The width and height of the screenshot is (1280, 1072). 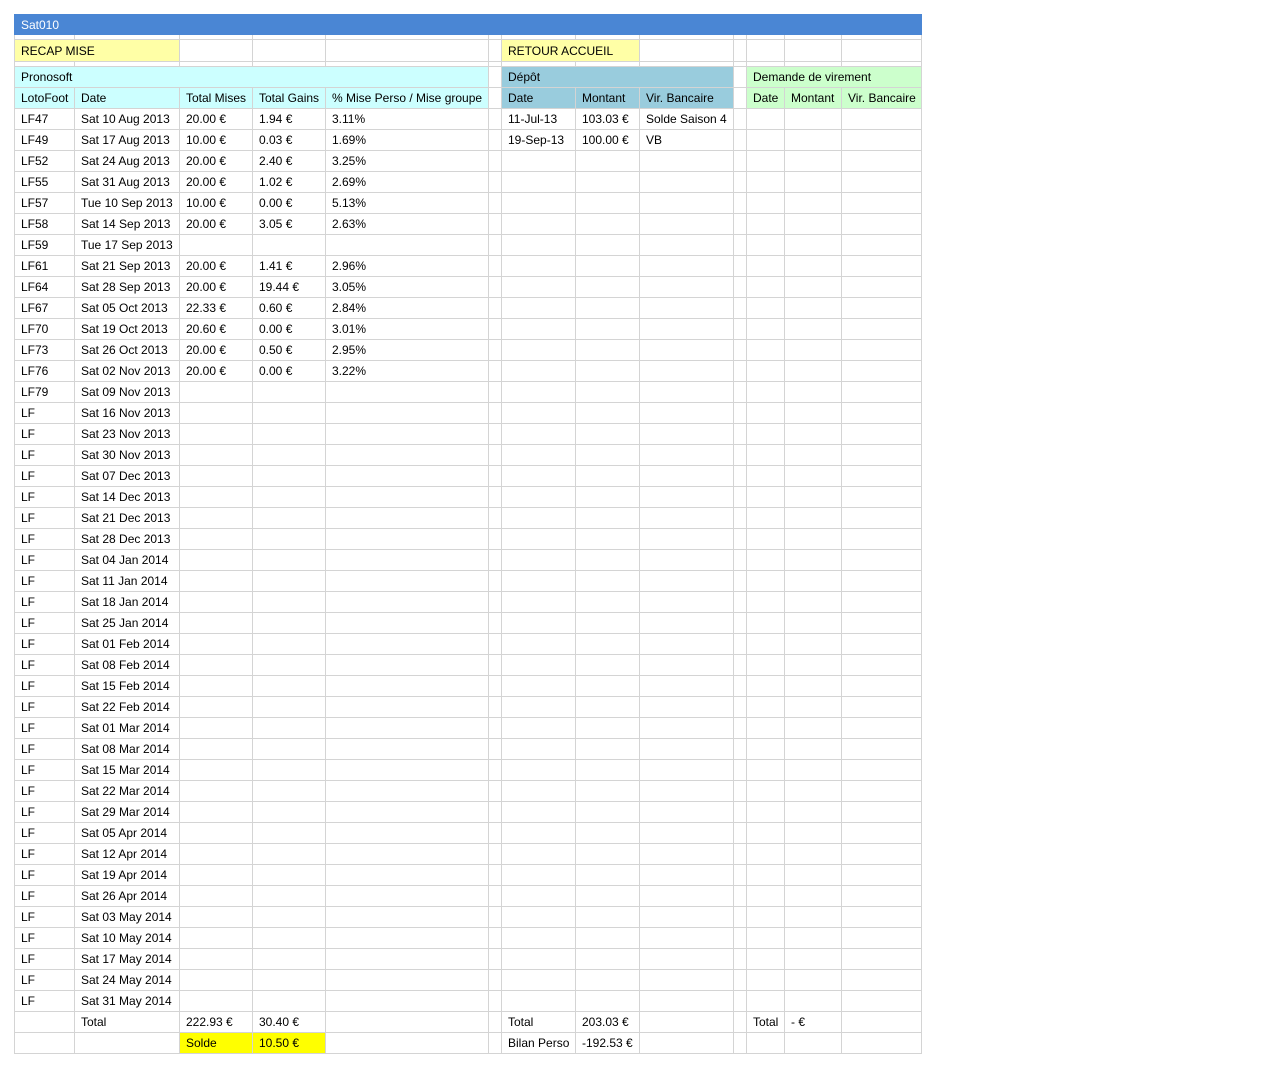 What do you see at coordinates (127, 182) in the screenshot?
I see `pronosoft-cell: Sat 31 Aug 2013` at bounding box center [127, 182].